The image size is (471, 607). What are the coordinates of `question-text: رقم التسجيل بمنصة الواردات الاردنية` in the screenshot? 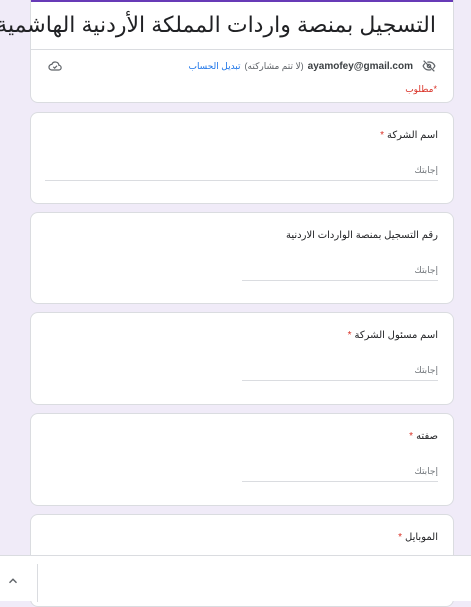 It's located at (362, 235).